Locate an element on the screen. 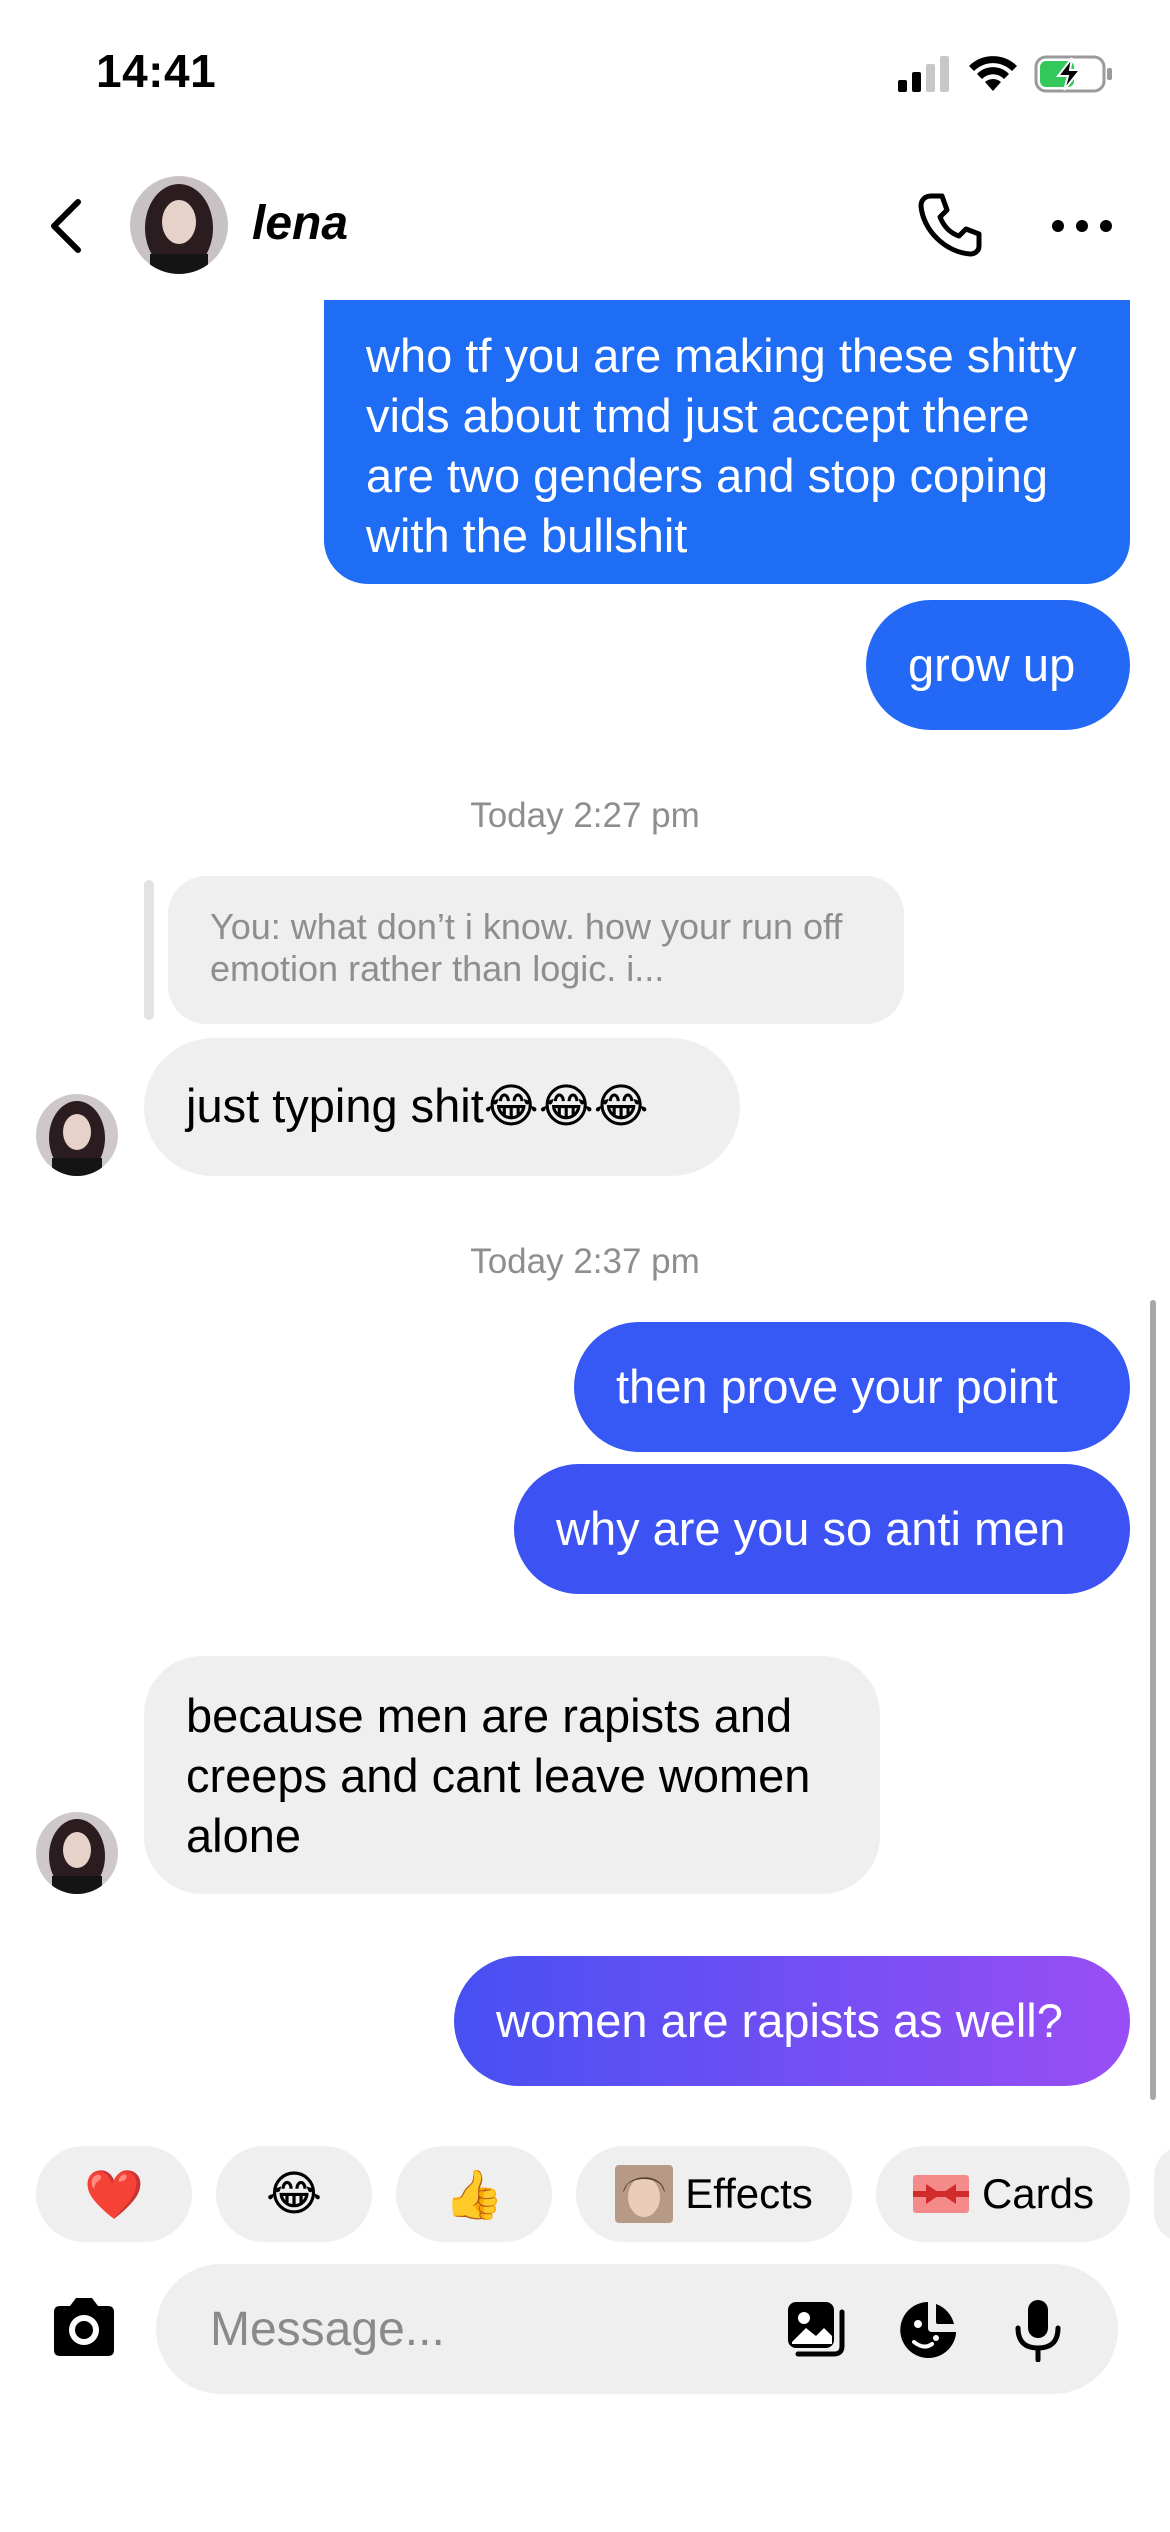  laughing-emoji-icon: 😂 is located at coordinates (294, 2194).